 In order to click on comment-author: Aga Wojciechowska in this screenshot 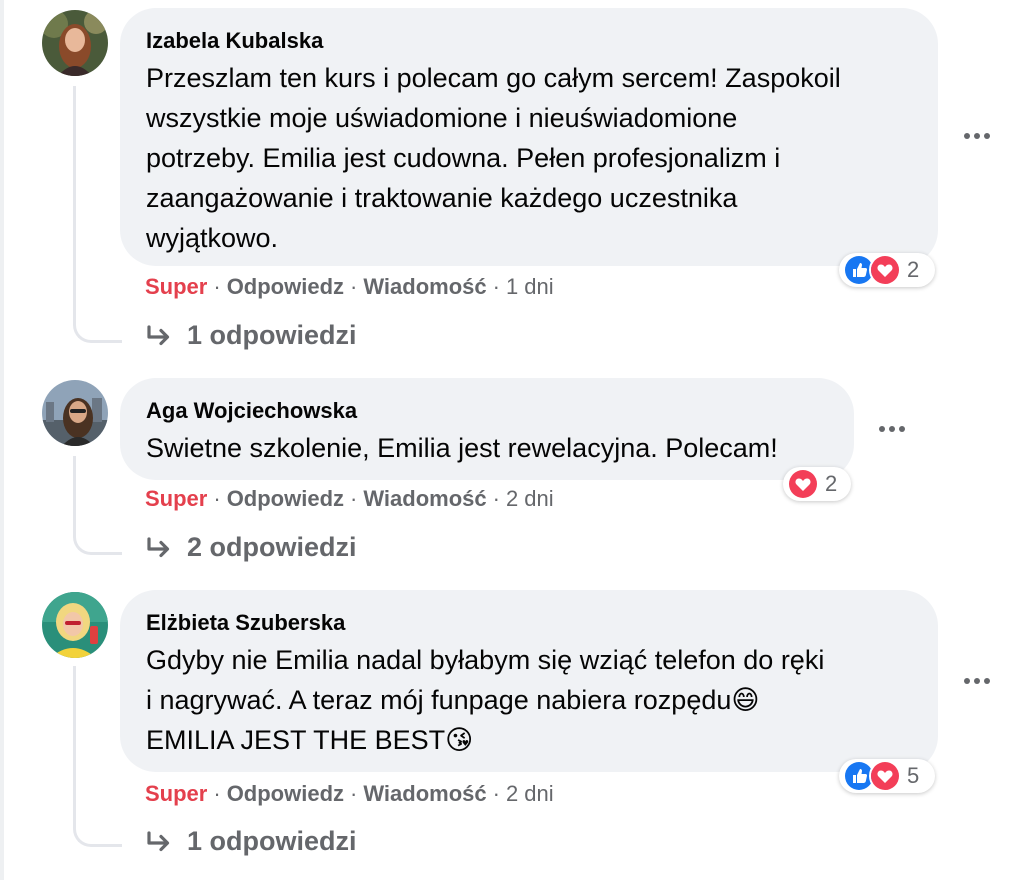, I will do `click(251, 411)`.